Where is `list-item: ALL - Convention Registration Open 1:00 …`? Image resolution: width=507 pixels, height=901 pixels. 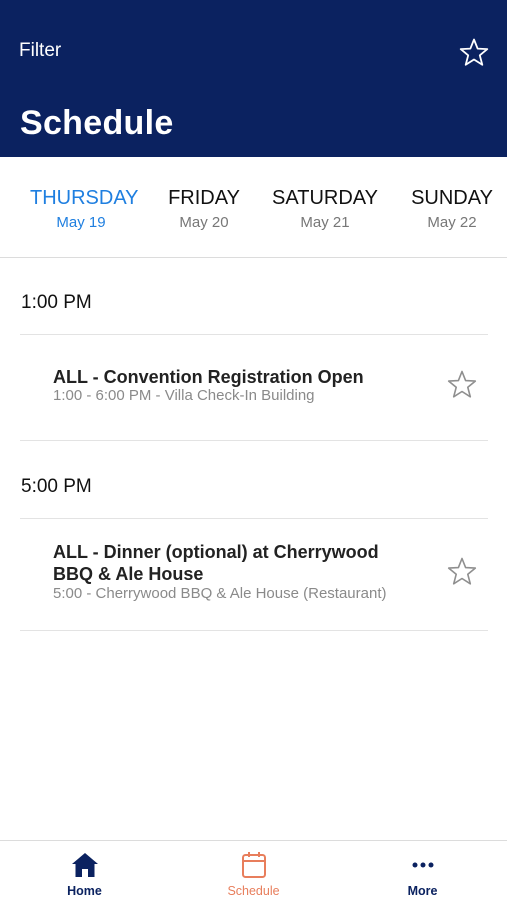 list-item: ALL - Convention Registration Open 1:00 … is located at coordinates (254, 396).